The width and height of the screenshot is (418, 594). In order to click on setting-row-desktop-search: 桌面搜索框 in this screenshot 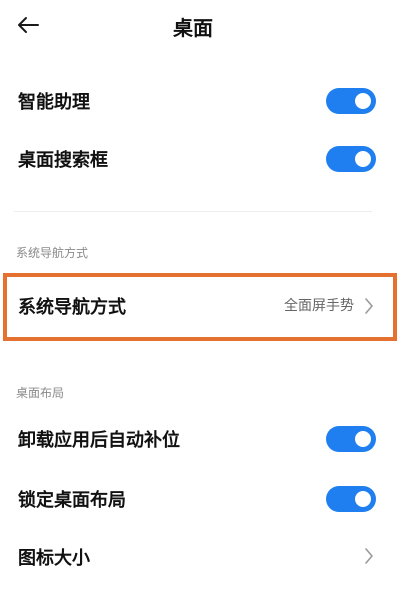, I will do `click(209, 158)`.